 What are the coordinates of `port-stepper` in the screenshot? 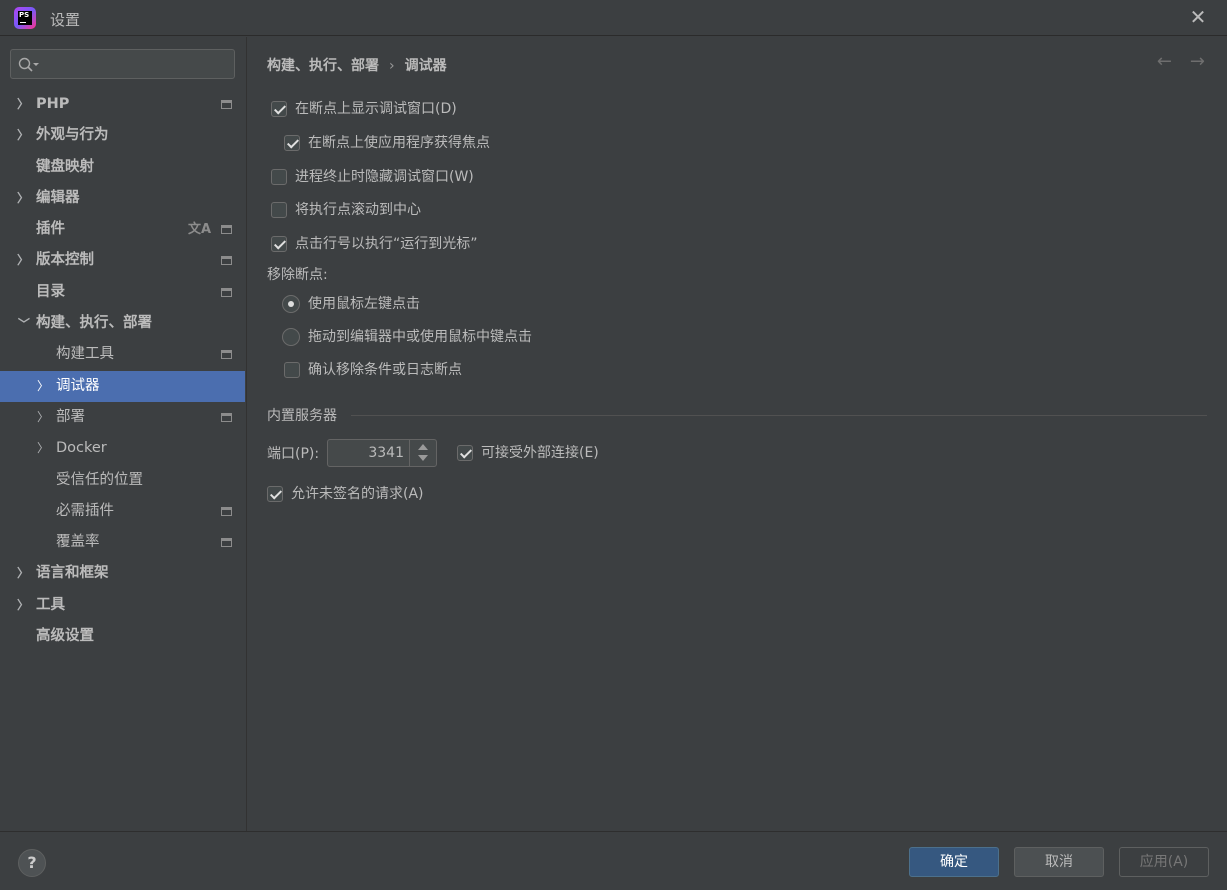 It's located at (382, 453).